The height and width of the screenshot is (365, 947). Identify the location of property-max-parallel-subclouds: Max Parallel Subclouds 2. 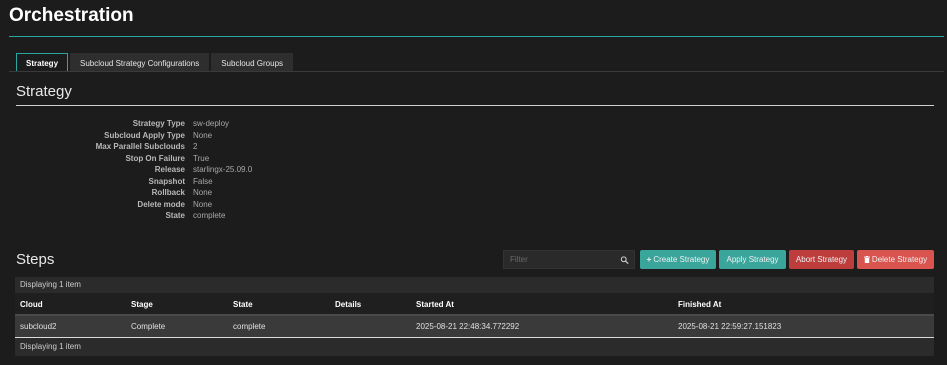
(200, 147).